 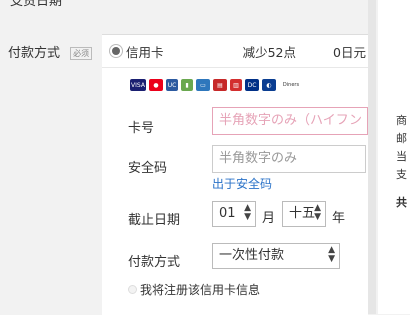 I want to click on summary-char-5: 共, so click(x=401, y=202).